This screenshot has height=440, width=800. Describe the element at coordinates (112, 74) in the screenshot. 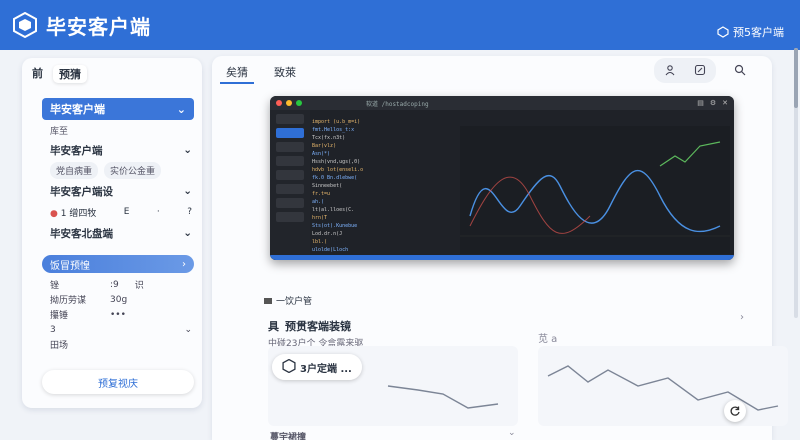

I see `left-panel-tabs: 前 预猜` at that location.